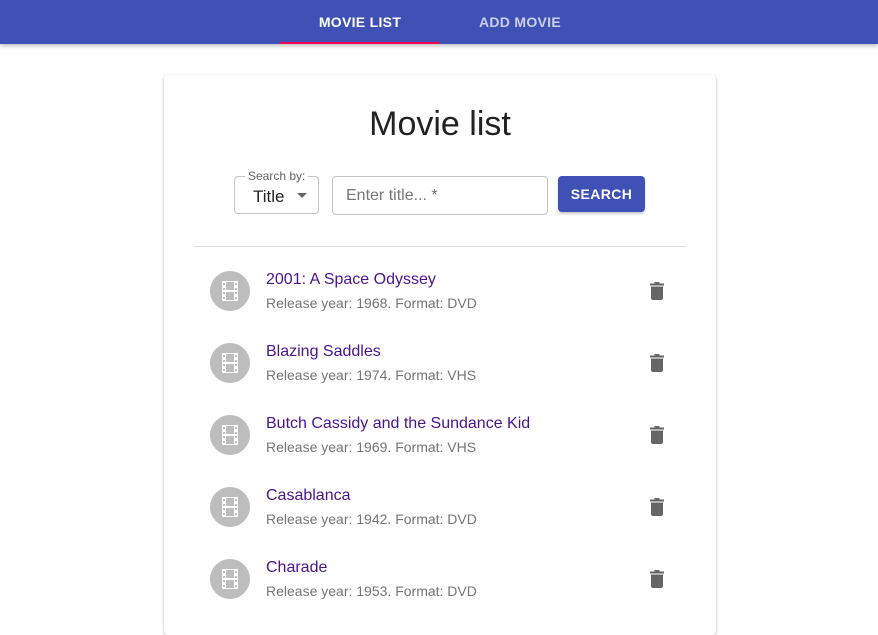 This screenshot has height=635, width=878. I want to click on movie-details: Release year: 1953. Format: DVD, so click(371, 591).